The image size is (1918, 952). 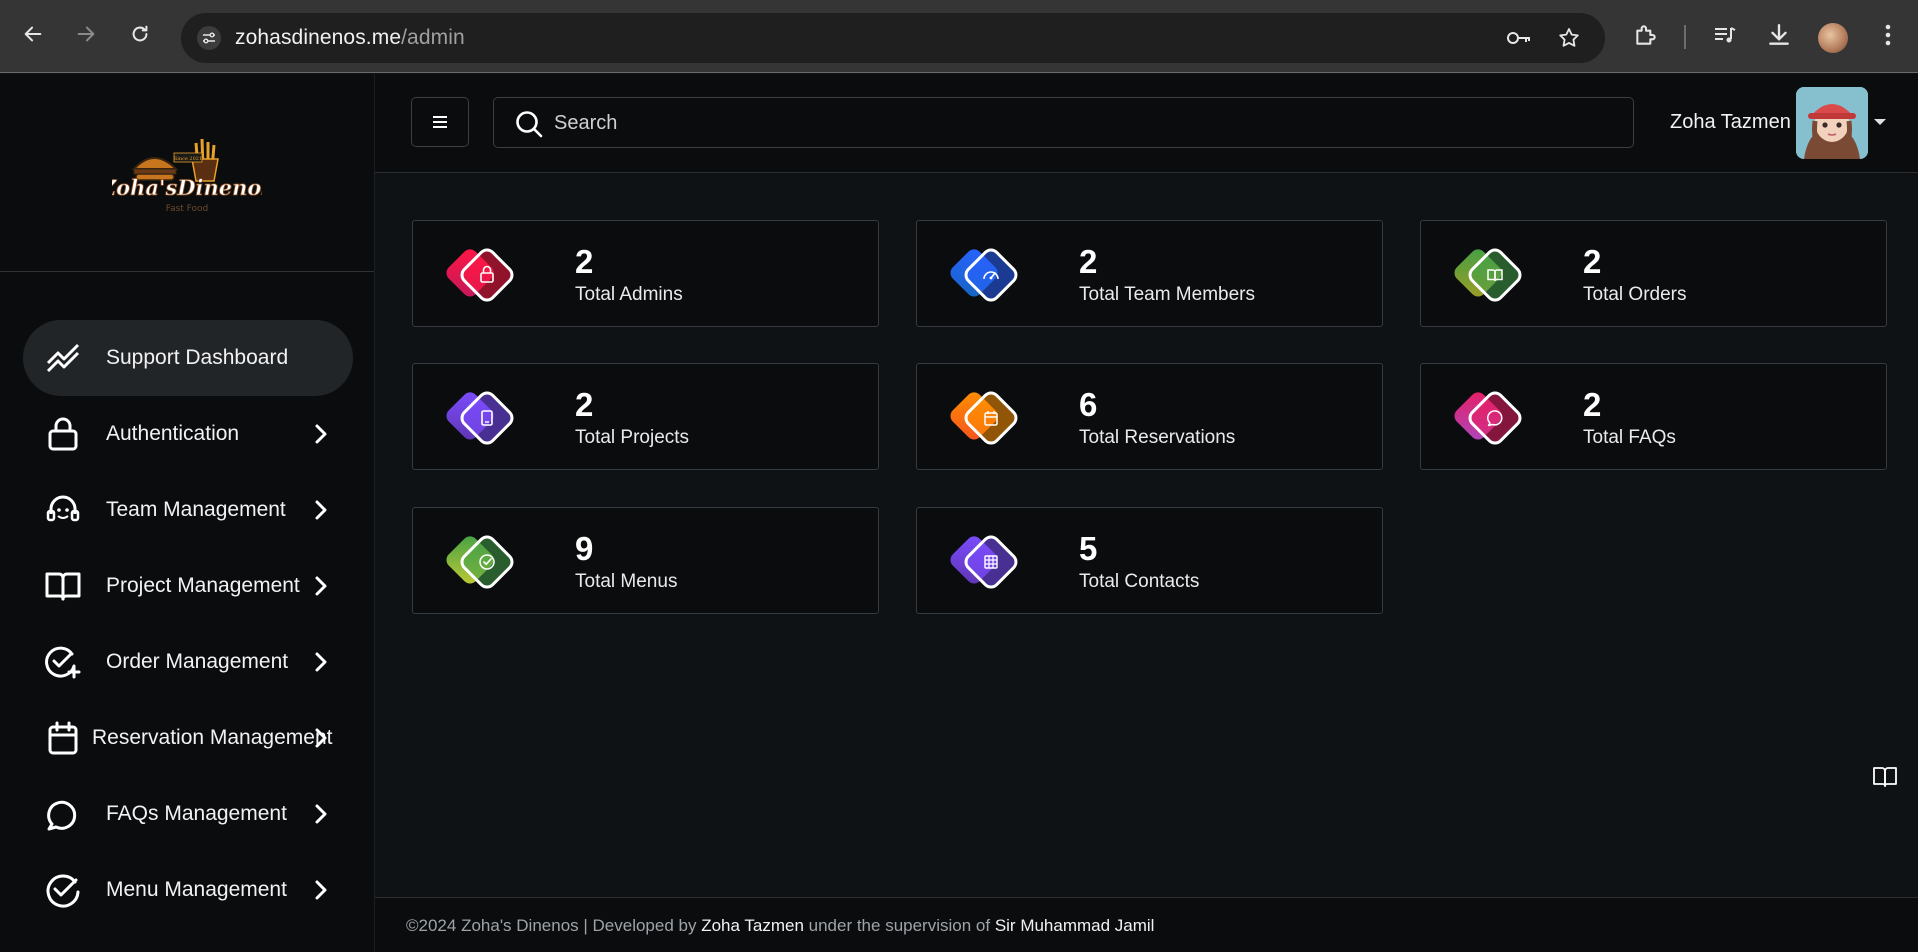 I want to click on stat-card-total-contacts: 5 Total Contacts, so click(x=1149, y=560).